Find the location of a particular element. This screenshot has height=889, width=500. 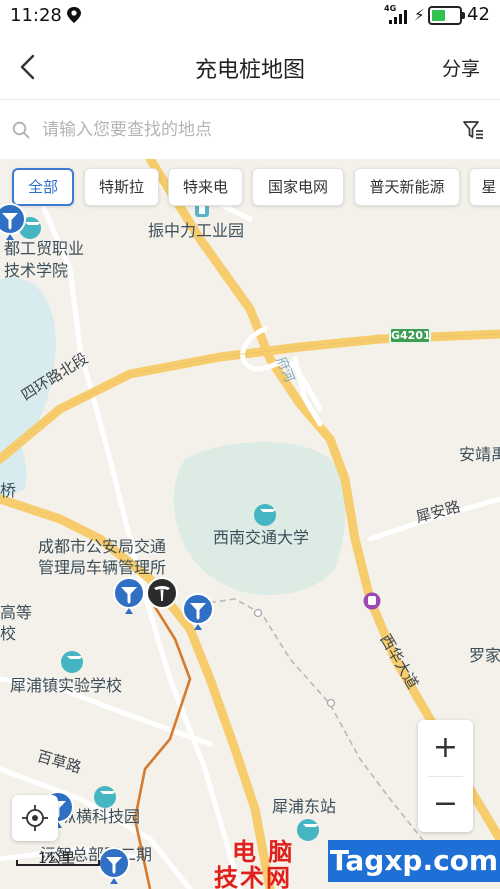

filter-chip: 国家电网 is located at coordinates (298, 187).